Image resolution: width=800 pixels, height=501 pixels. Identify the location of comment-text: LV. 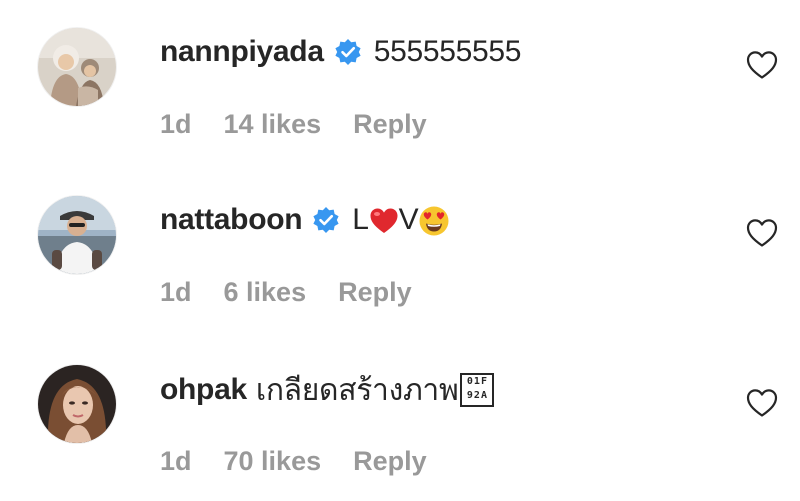
(401, 220).